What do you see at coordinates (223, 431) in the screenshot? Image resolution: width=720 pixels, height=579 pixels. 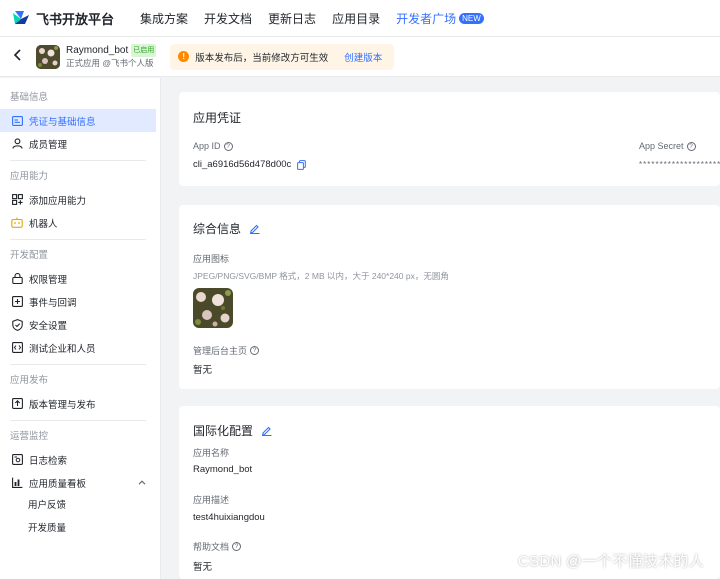 I see `i18n-title-text: 国际化配置` at bounding box center [223, 431].